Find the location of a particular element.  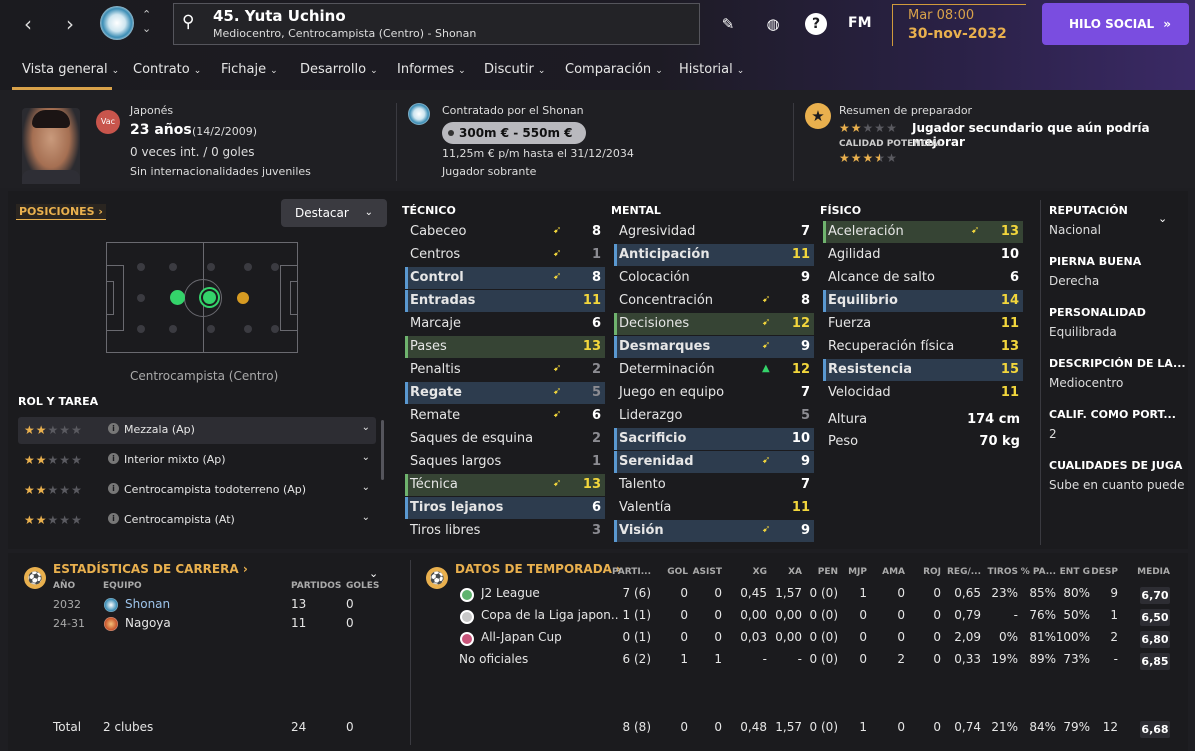

attribute-value: 11 is located at coordinates (800, 507).